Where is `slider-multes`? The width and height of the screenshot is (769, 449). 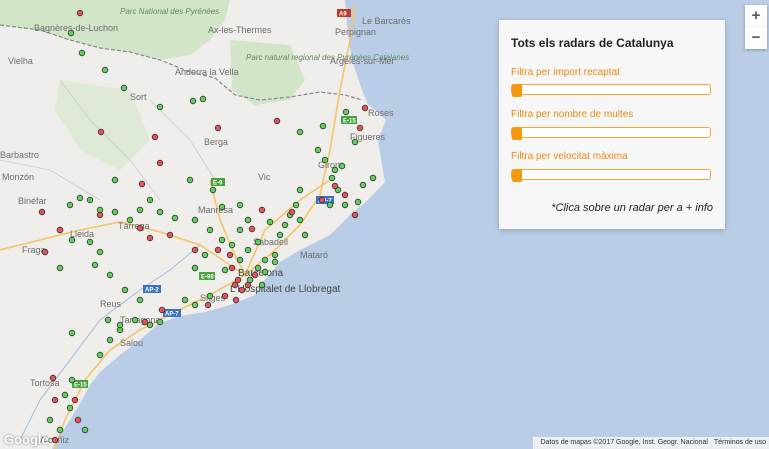 slider-multes is located at coordinates (611, 133).